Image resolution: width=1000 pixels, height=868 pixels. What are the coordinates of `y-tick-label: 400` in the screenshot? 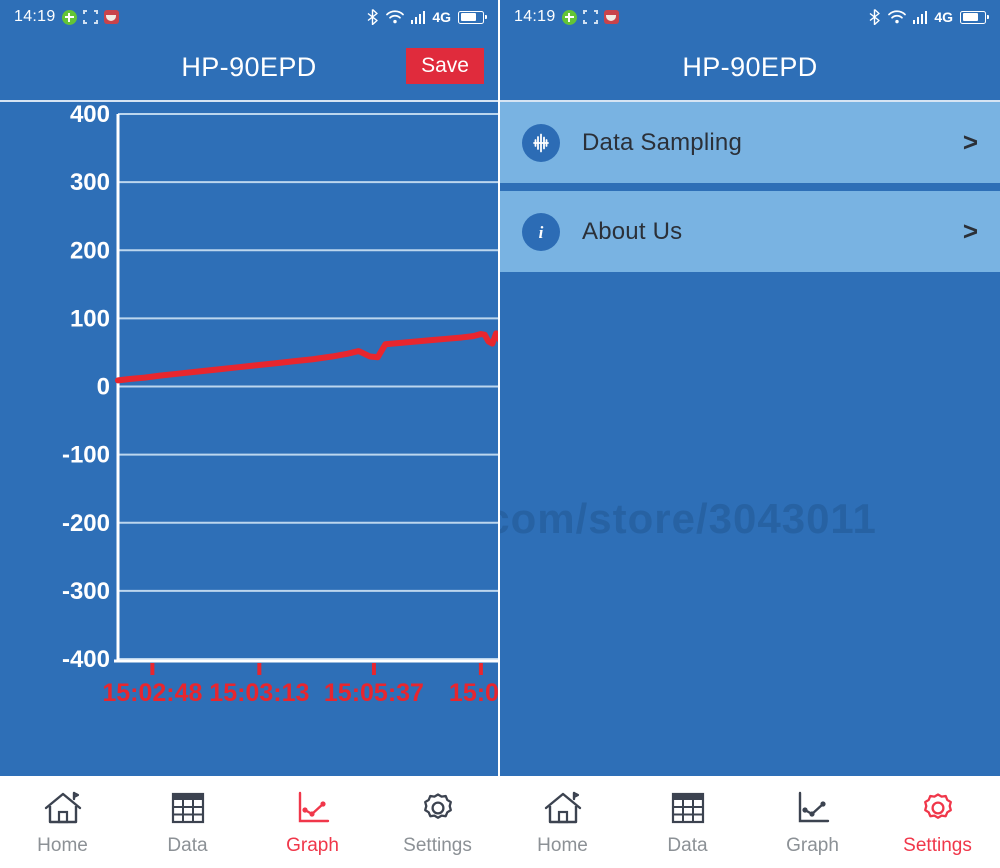 It's located at (90, 115).